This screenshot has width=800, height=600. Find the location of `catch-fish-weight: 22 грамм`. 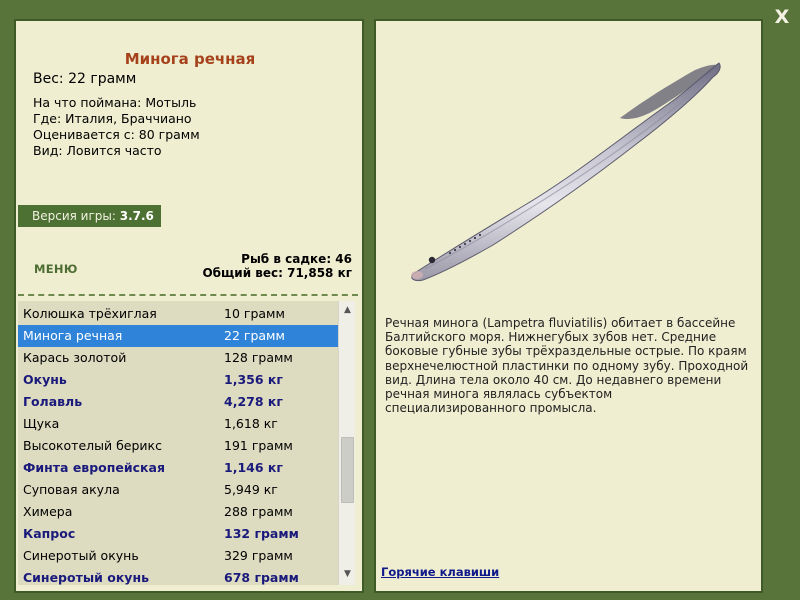

catch-fish-weight: 22 грамм is located at coordinates (254, 335).